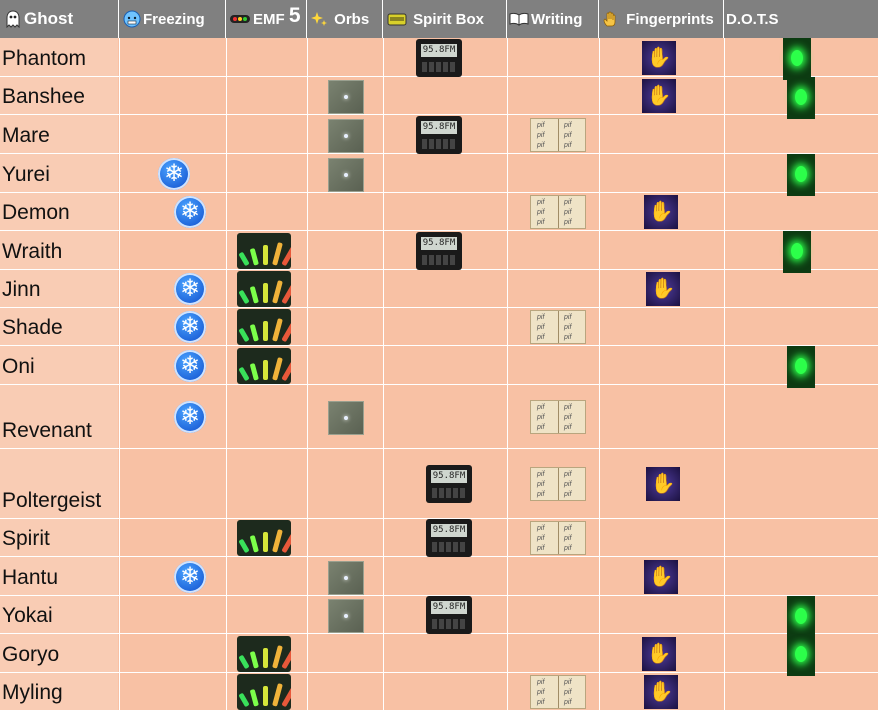 The image size is (878, 711). I want to click on ghost-row-poltergeist: Poltergeist 95.8FM pif pif pif pif pif pif ✋, so click(439, 484).